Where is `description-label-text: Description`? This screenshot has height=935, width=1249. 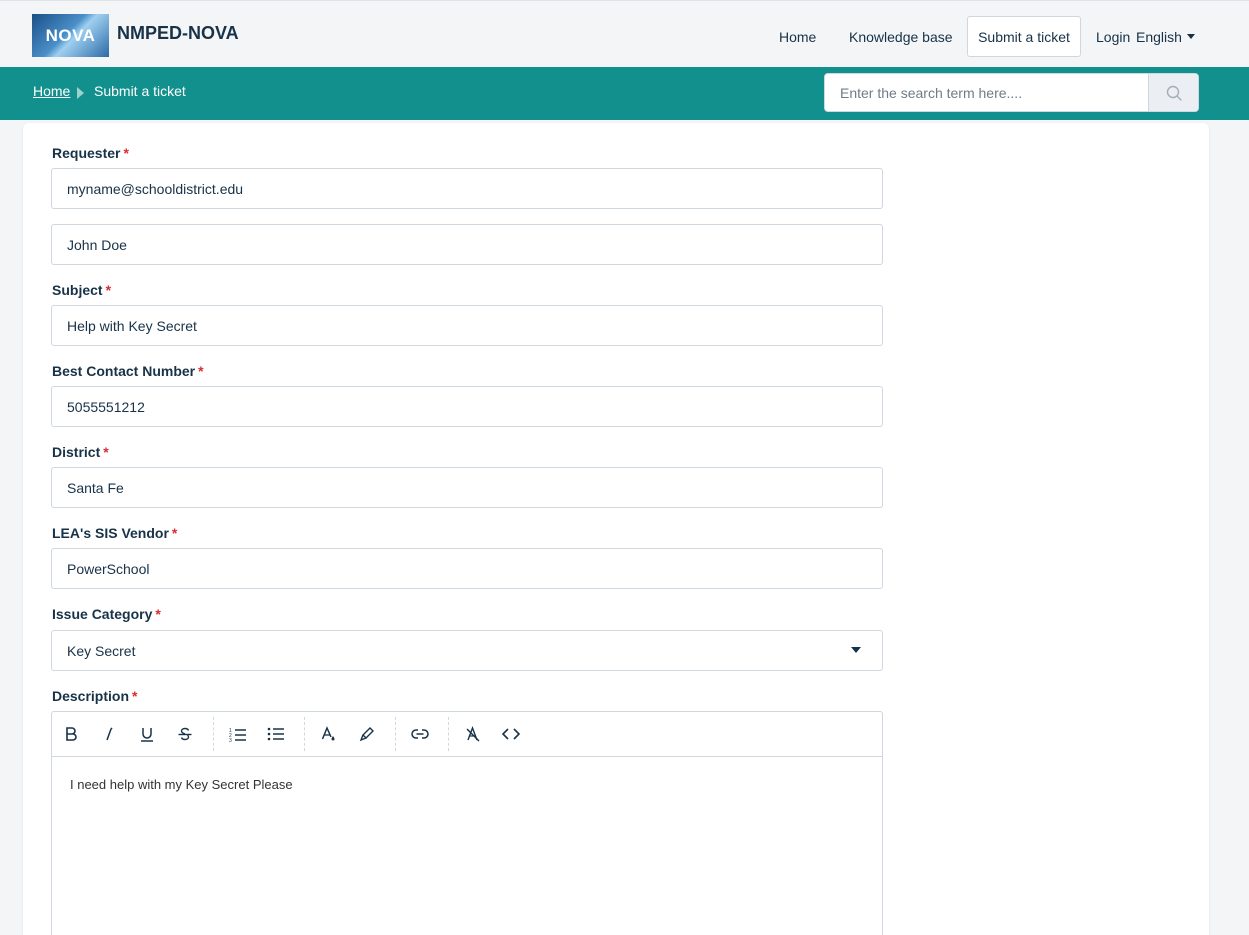
description-label-text: Description is located at coordinates (91, 696).